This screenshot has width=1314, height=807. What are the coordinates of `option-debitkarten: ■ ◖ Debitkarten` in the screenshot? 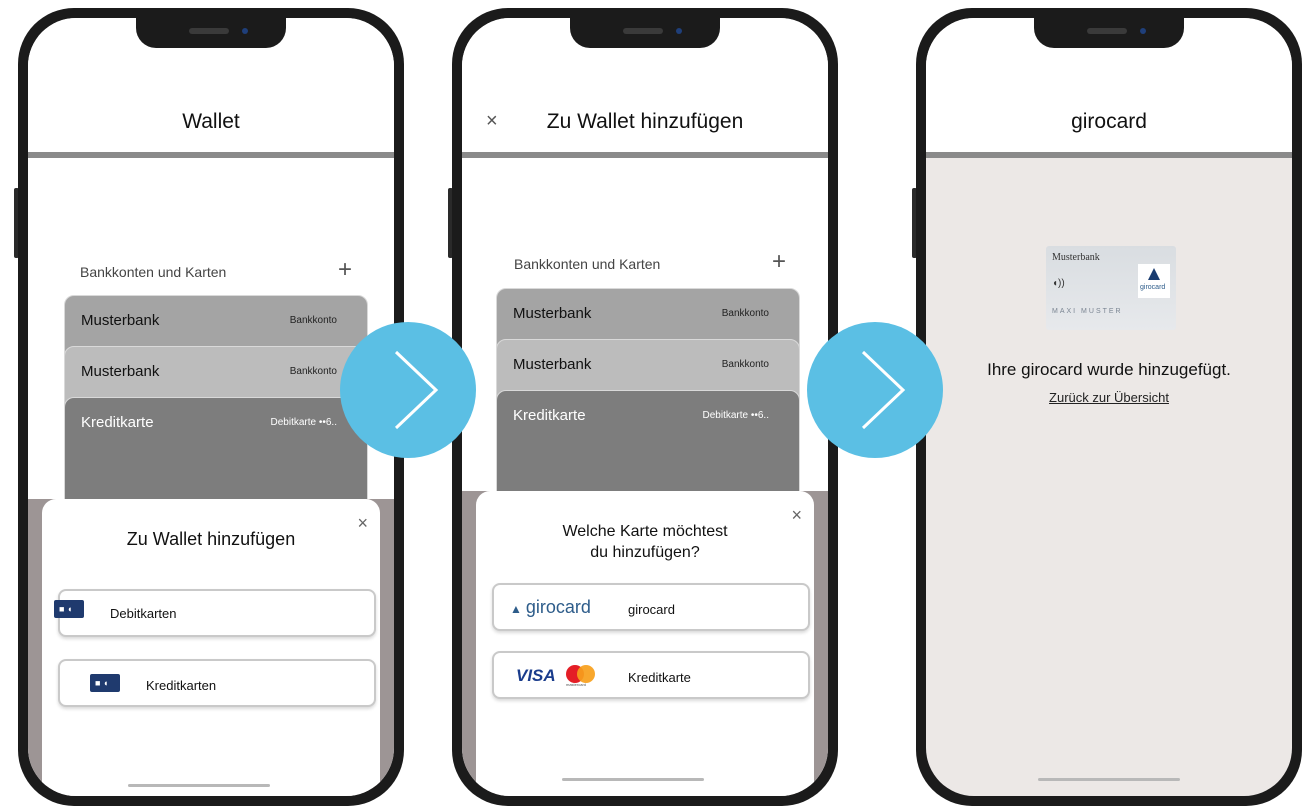 It's located at (215, 613).